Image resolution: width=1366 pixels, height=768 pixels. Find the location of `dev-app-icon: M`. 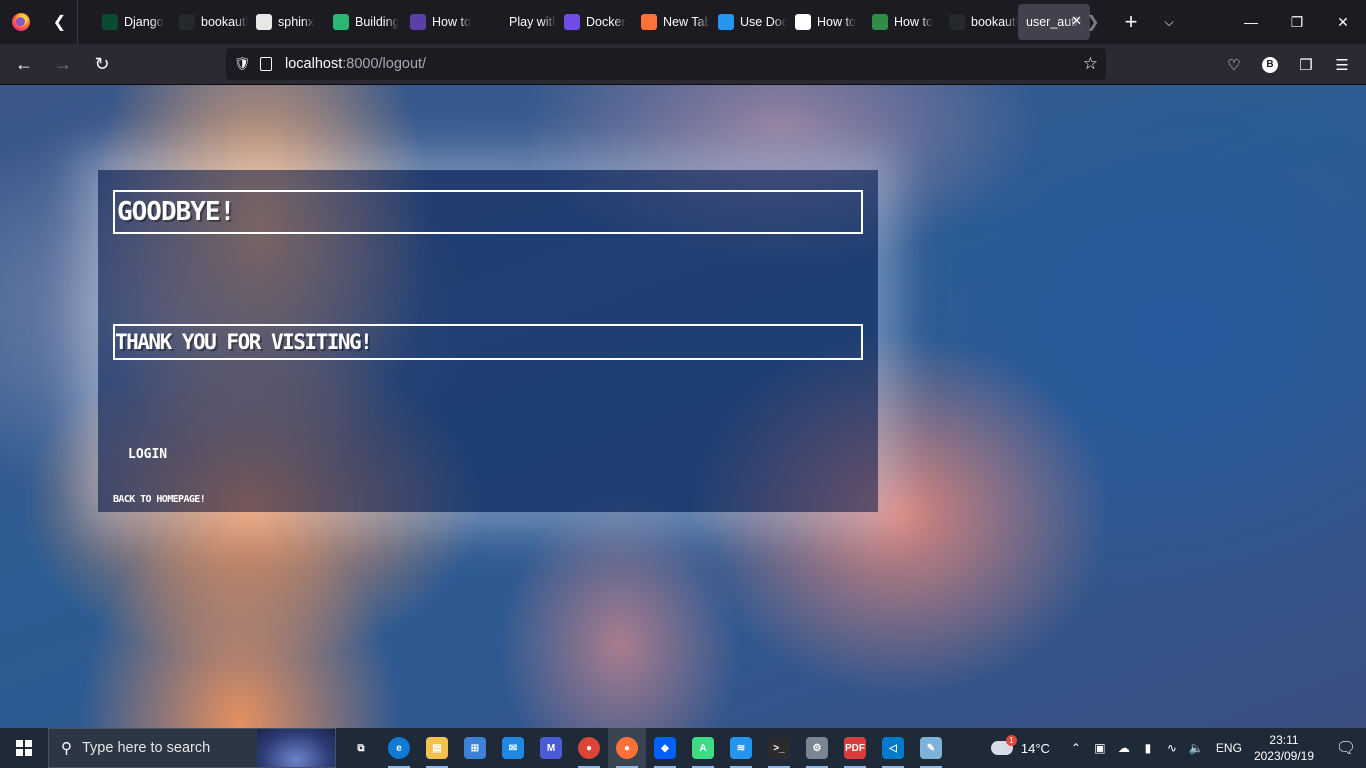

dev-app-icon: M is located at coordinates (551, 748).